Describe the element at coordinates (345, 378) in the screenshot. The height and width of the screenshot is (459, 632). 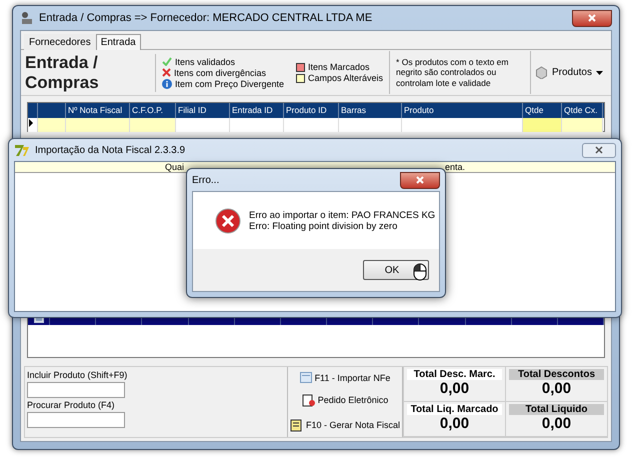
I see `action-button: F11 - Importar NFe` at that location.